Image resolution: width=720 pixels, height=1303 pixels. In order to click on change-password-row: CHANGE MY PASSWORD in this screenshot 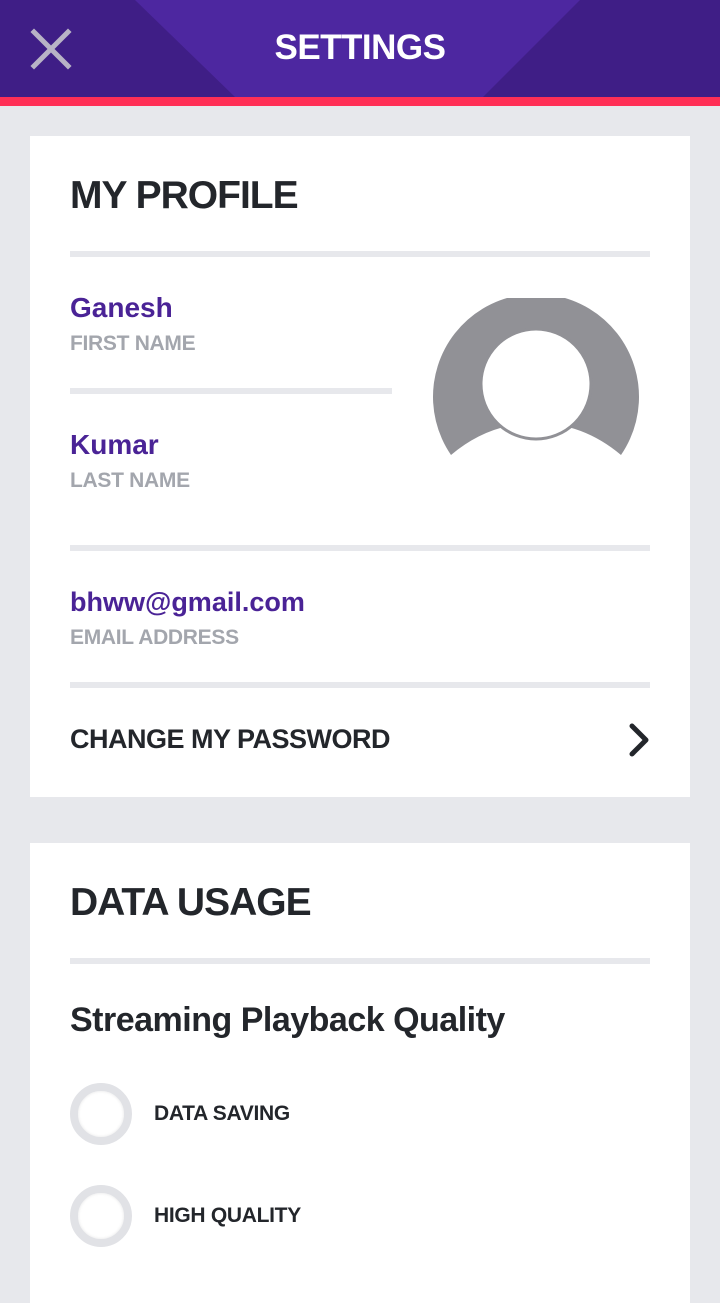, I will do `click(360, 737)`.